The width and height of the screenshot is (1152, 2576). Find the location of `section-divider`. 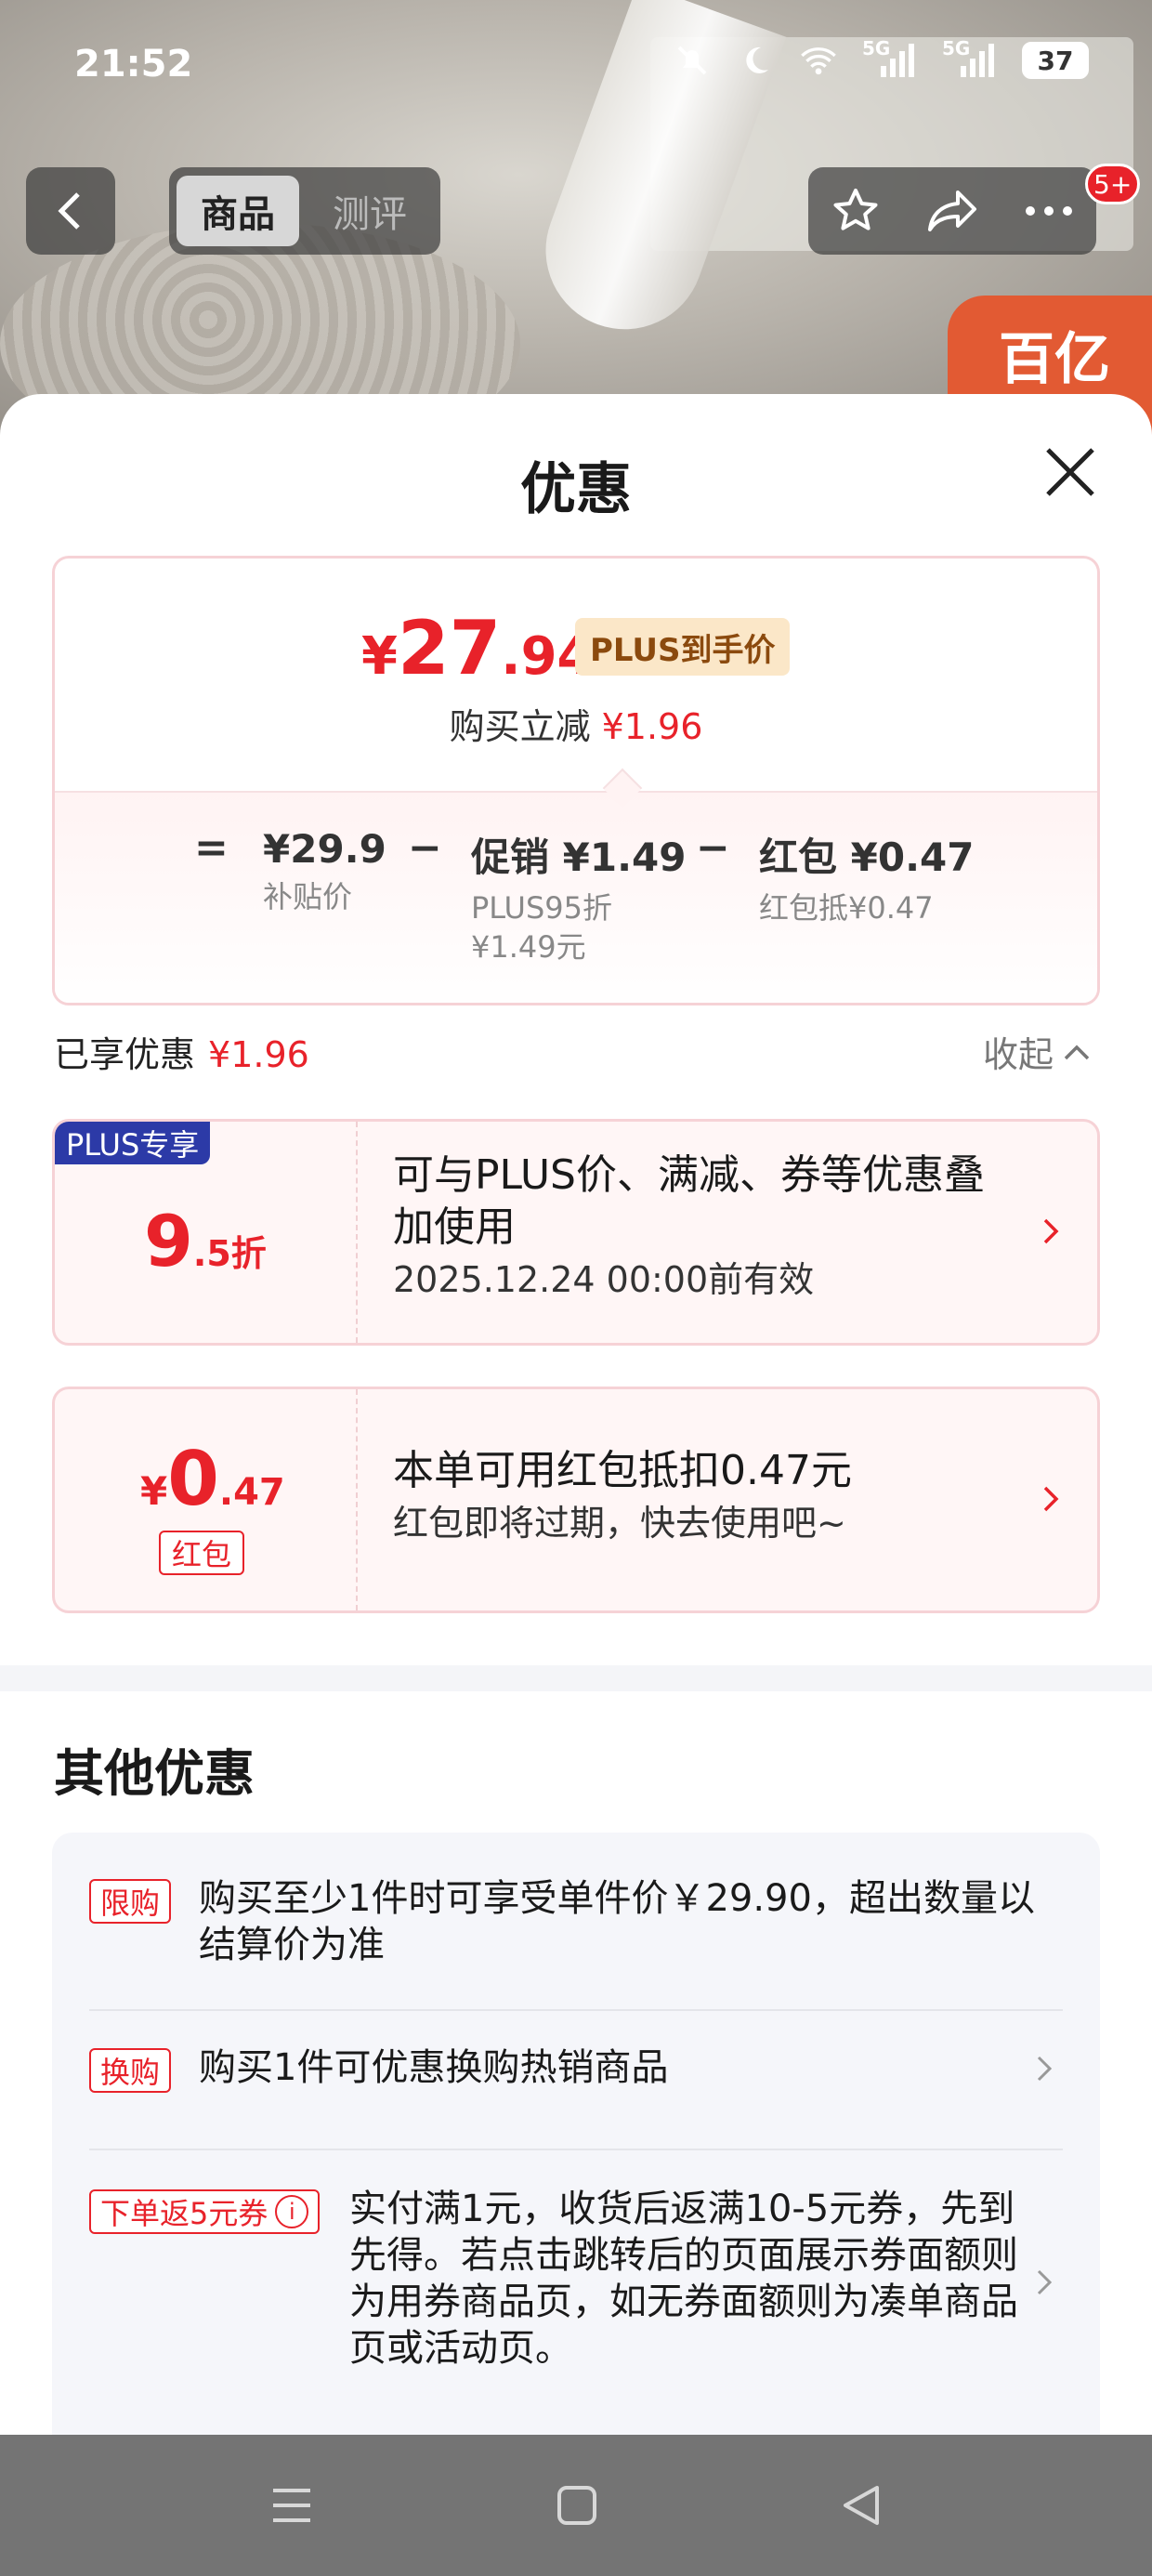

section-divider is located at coordinates (576, 1678).